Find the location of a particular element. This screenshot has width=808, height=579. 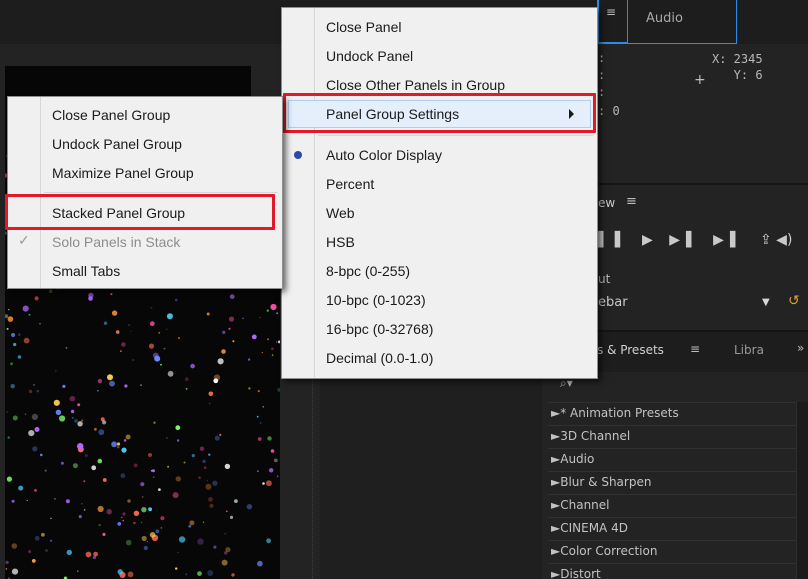

menu-item-label: Web is located at coordinates (340, 213).